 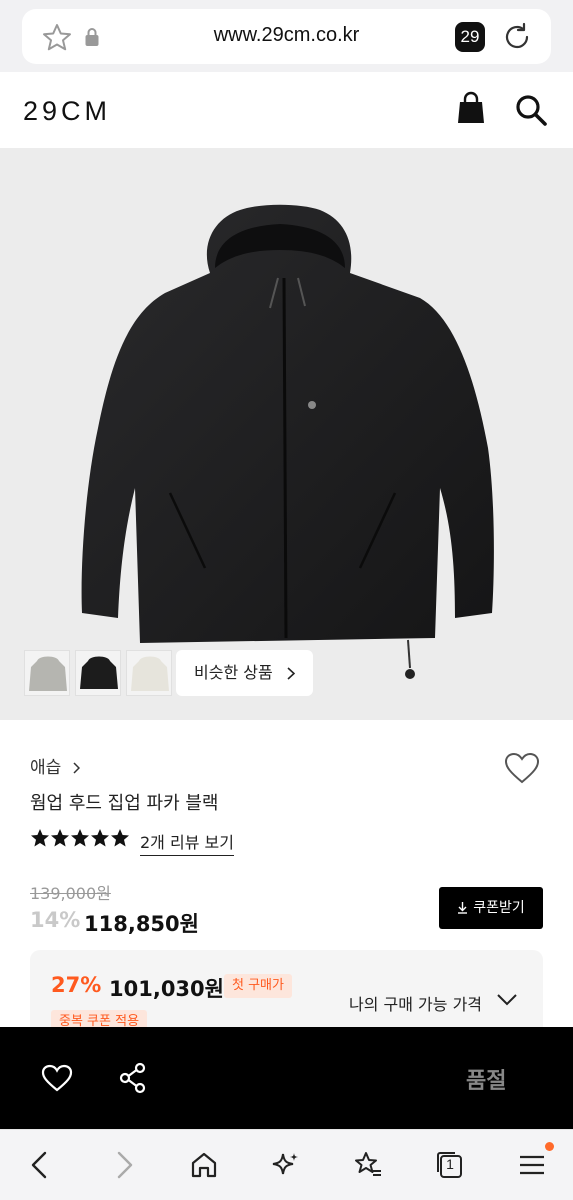 I want to click on rating-stars, so click(x=80, y=839).